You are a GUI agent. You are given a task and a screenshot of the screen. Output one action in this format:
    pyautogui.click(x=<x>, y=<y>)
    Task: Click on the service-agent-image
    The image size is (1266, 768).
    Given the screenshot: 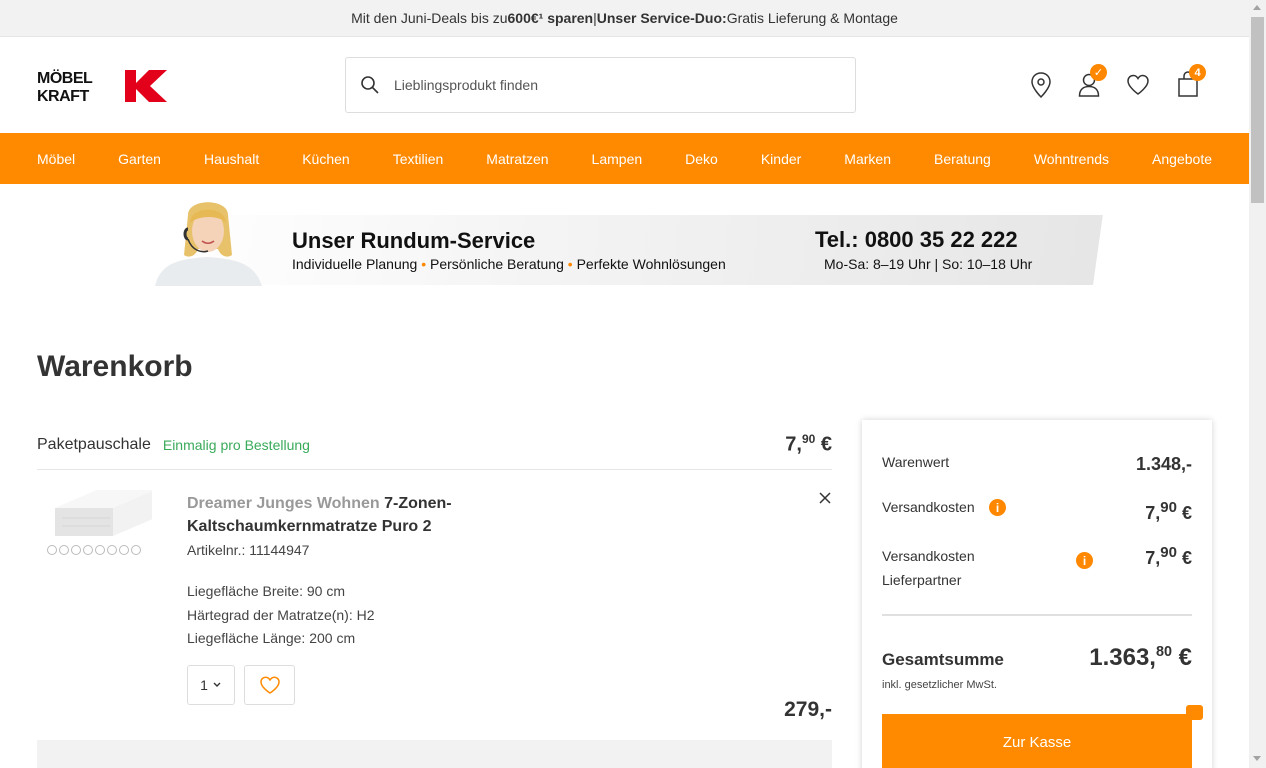 What is the action you would take?
    pyautogui.click(x=208, y=244)
    